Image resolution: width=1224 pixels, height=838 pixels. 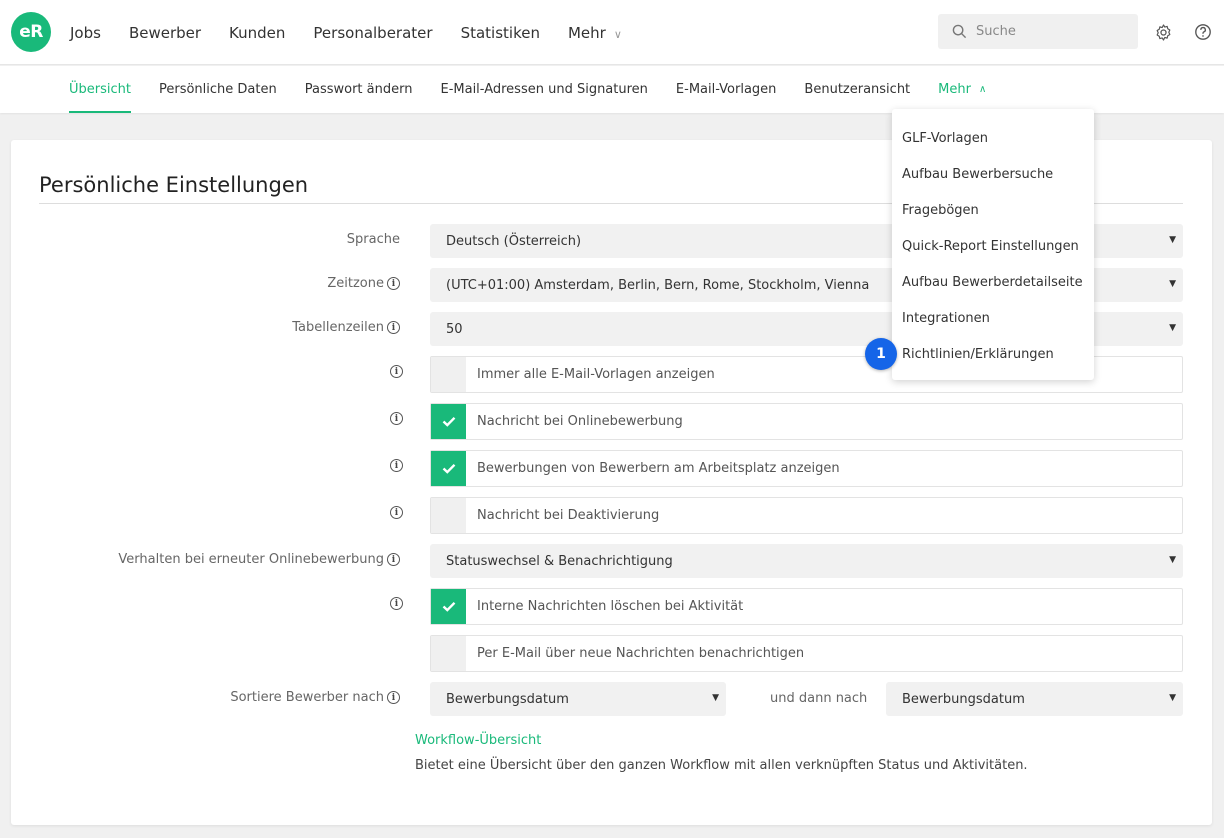 I want to click on page-title: Persönliche Einstellungen, so click(x=174, y=185).